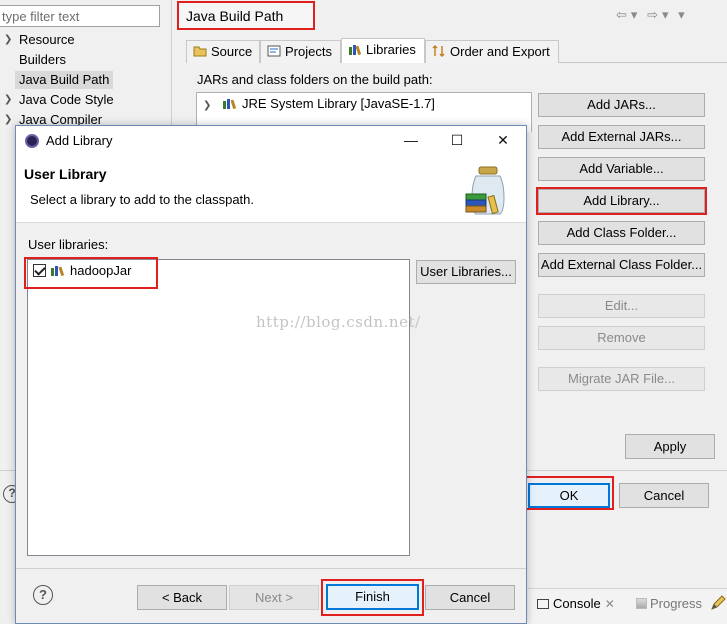 This screenshot has height=624, width=727. Describe the element at coordinates (230, 104) in the screenshot. I see `library-icon` at that location.